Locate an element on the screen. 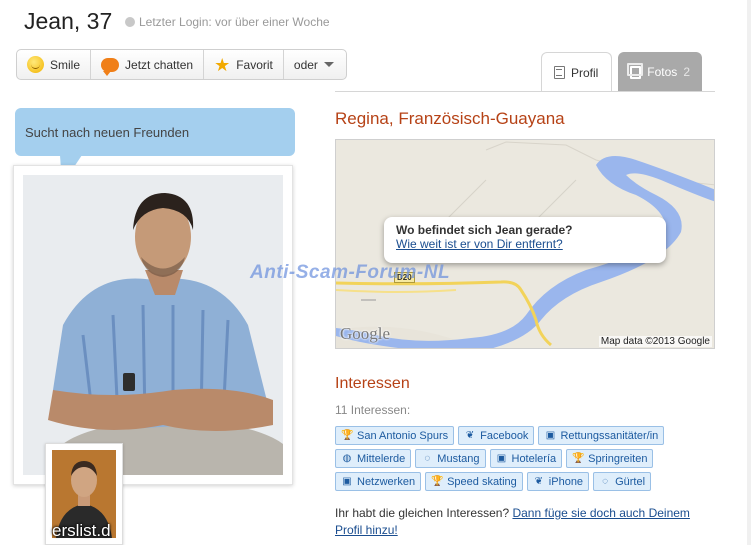  smile-label: Smile is located at coordinates (65, 64).